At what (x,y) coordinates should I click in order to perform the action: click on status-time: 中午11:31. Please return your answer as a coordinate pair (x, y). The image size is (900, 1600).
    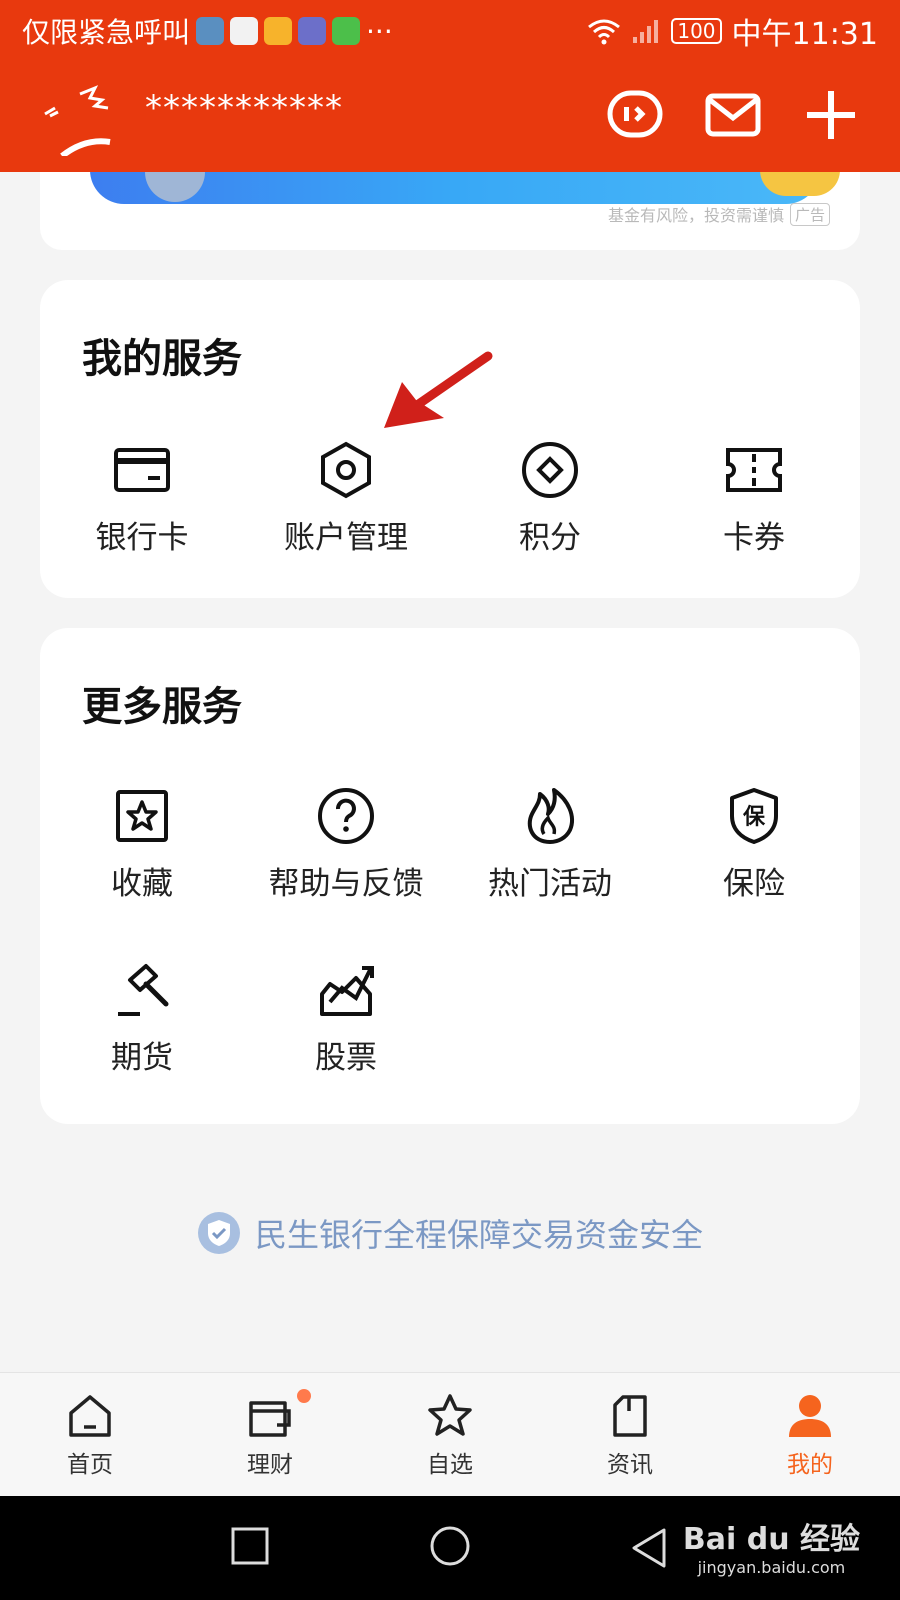
    Looking at the image, I should click on (804, 34).